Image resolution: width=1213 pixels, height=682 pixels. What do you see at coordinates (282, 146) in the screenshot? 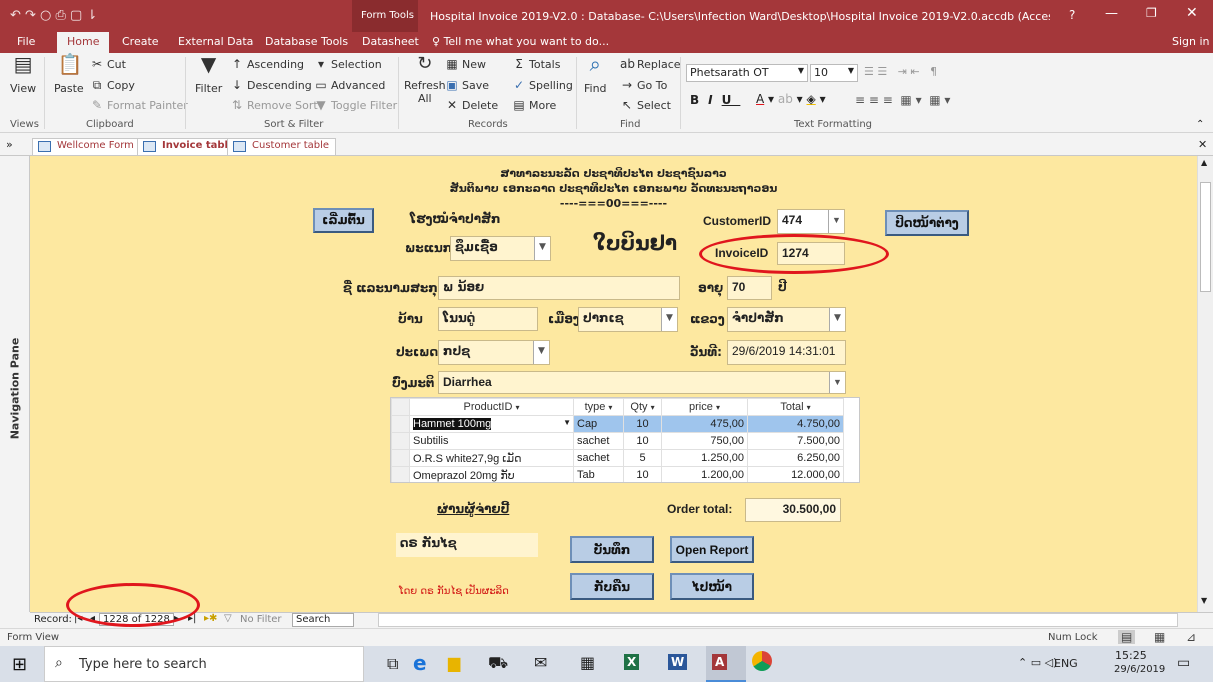
I see `tab-customer-table: Customer table` at bounding box center [282, 146].